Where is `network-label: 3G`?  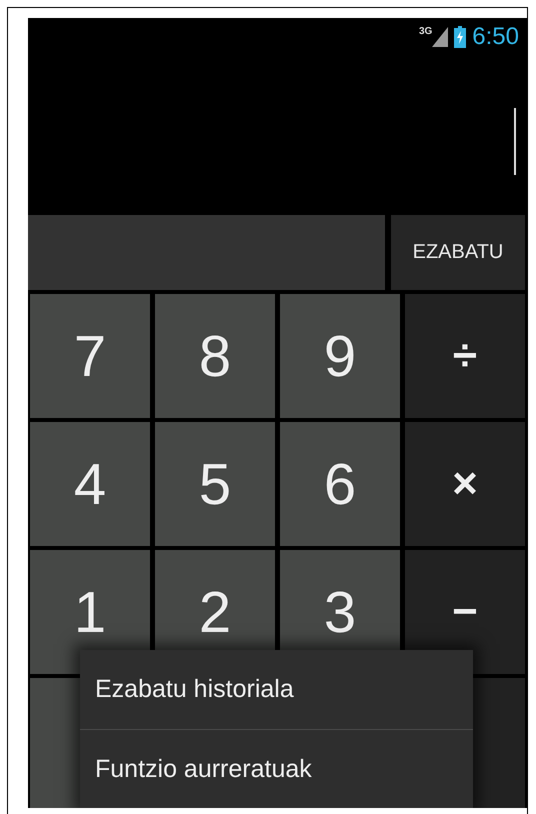 network-label: 3G is located at coordinates (425, 31).